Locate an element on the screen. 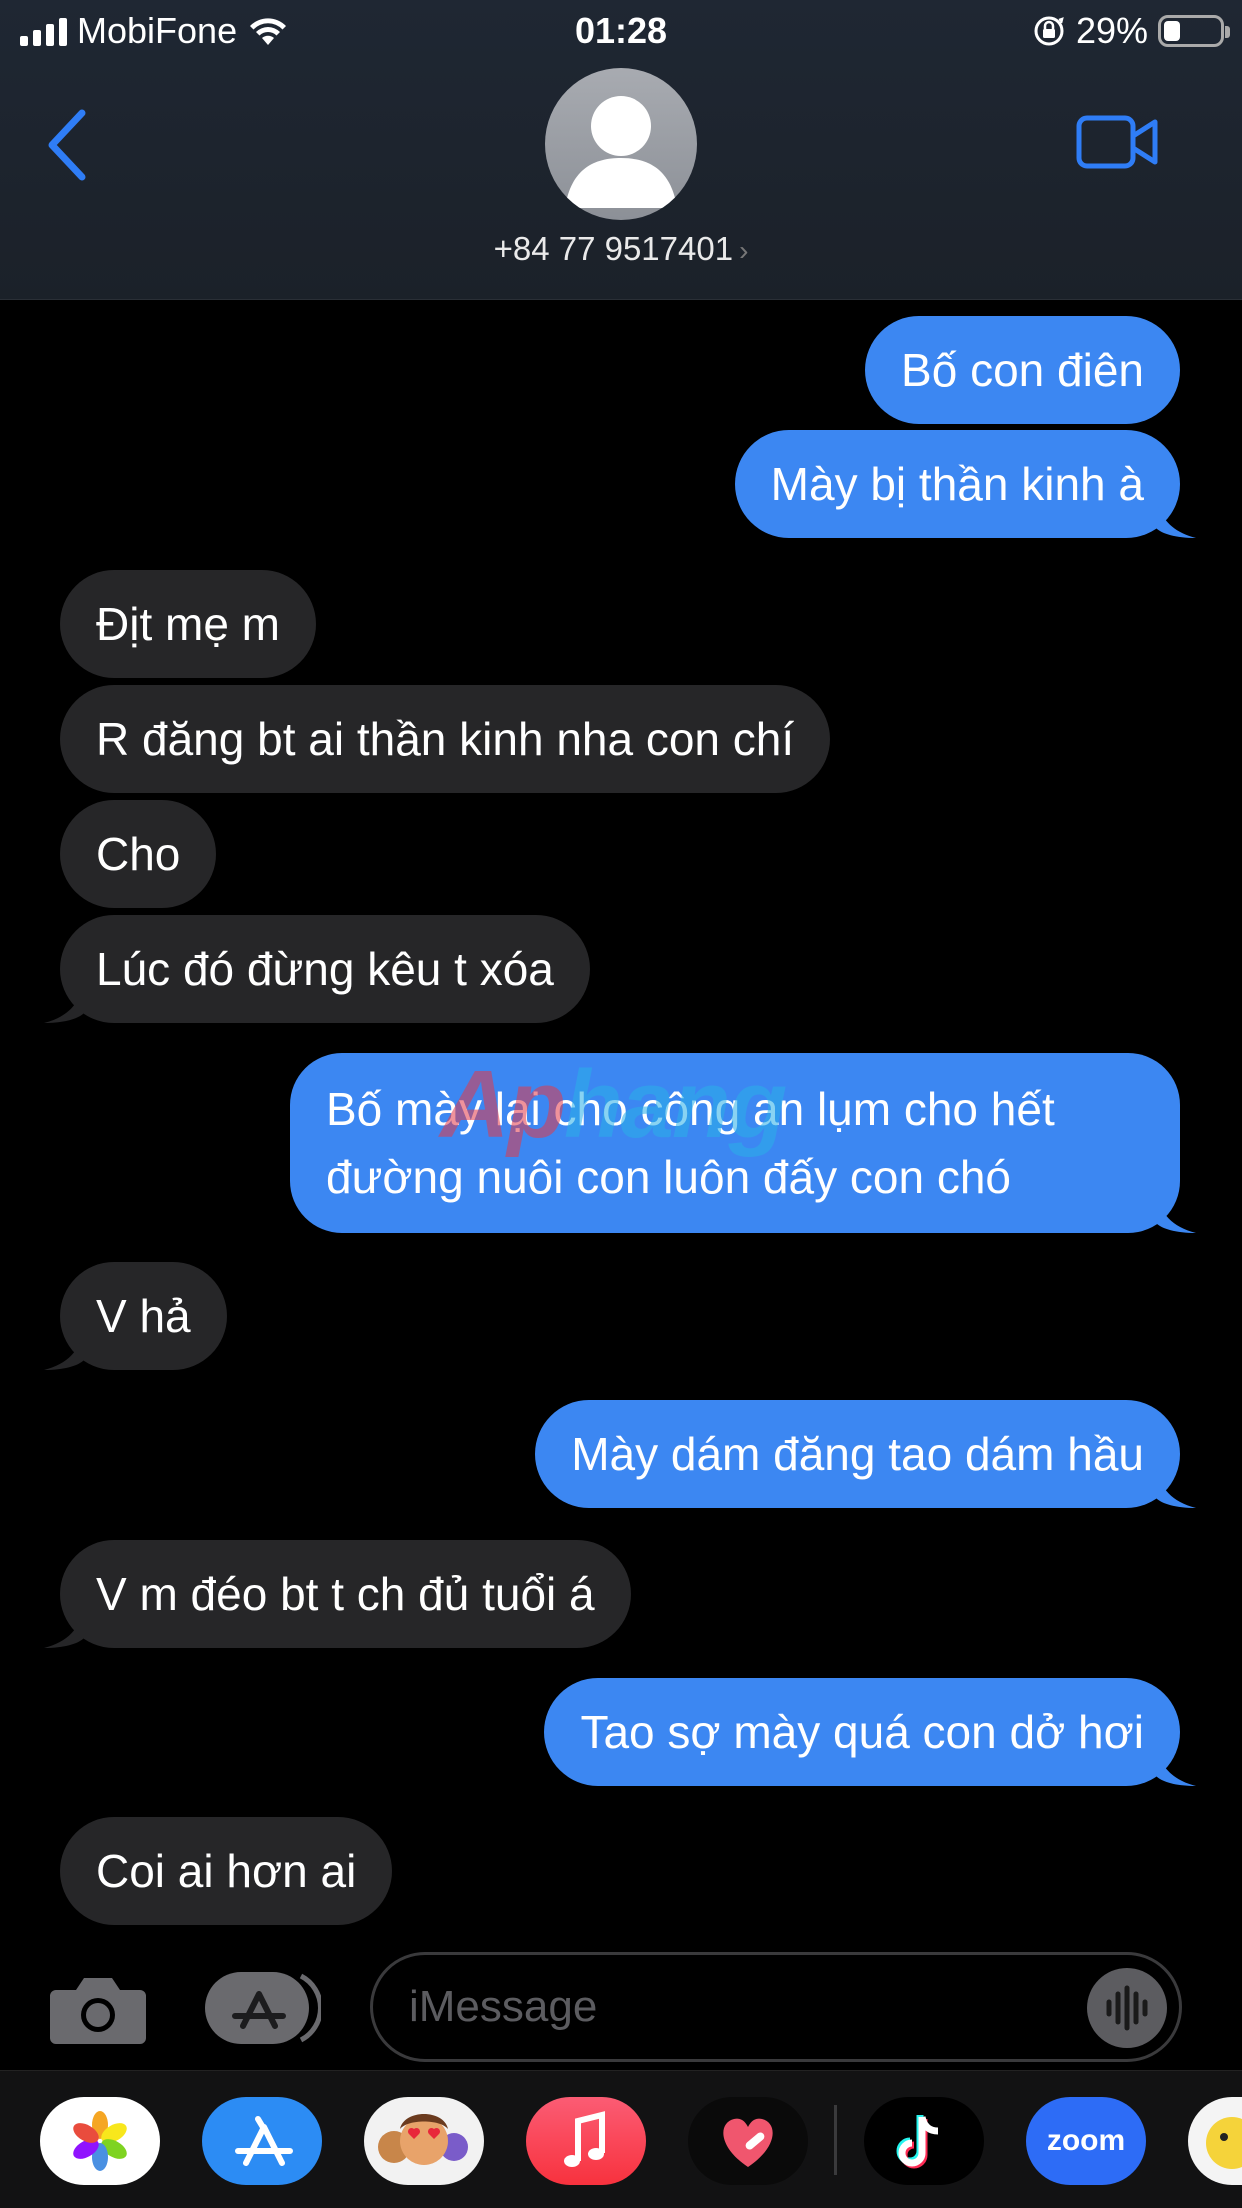  message-bubble-incoming: Địt mẹ m is located at coordinates (188, 624).